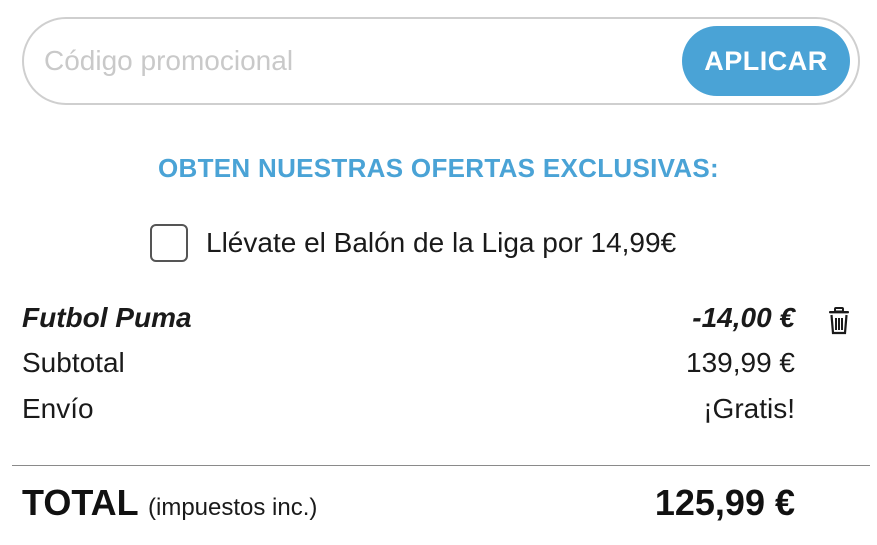 The image size is (877, 545). What do you see at coordinates (80, 502) in the screenshot?
I see `total-title: TOTAL` at bounding box center [80, 502].